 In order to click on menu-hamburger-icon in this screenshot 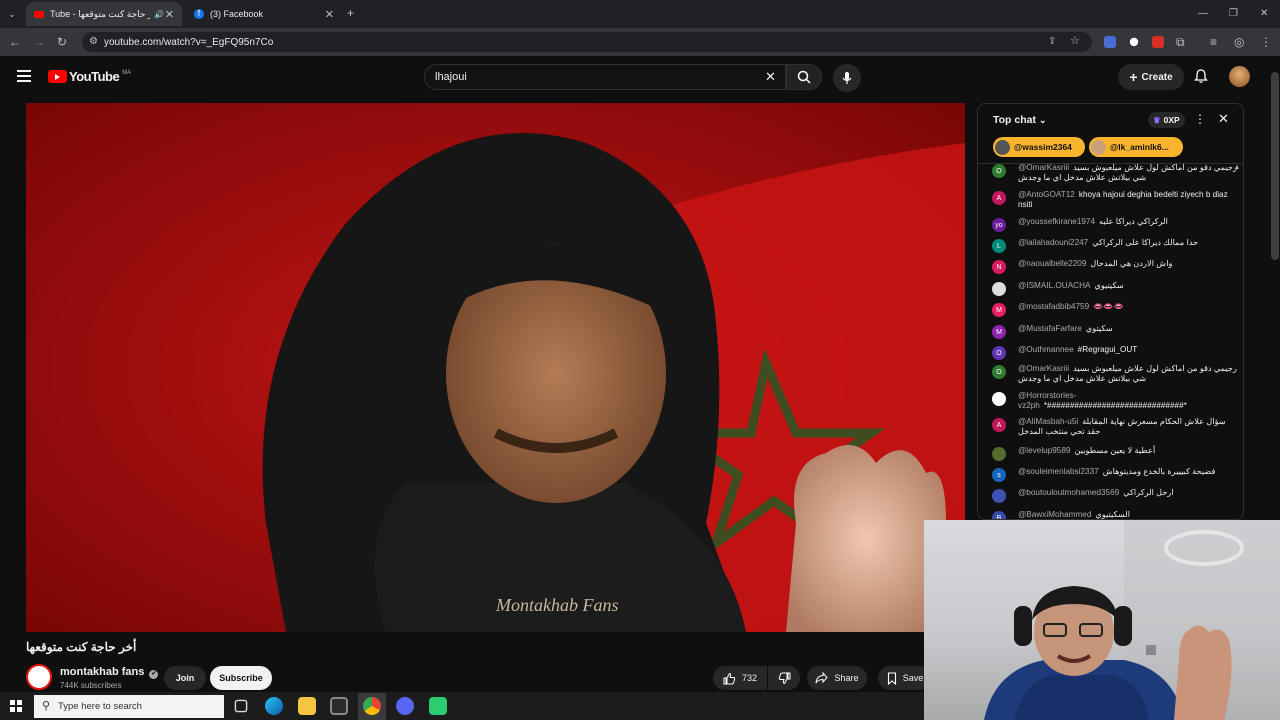, I will do `click(24, 76)`.